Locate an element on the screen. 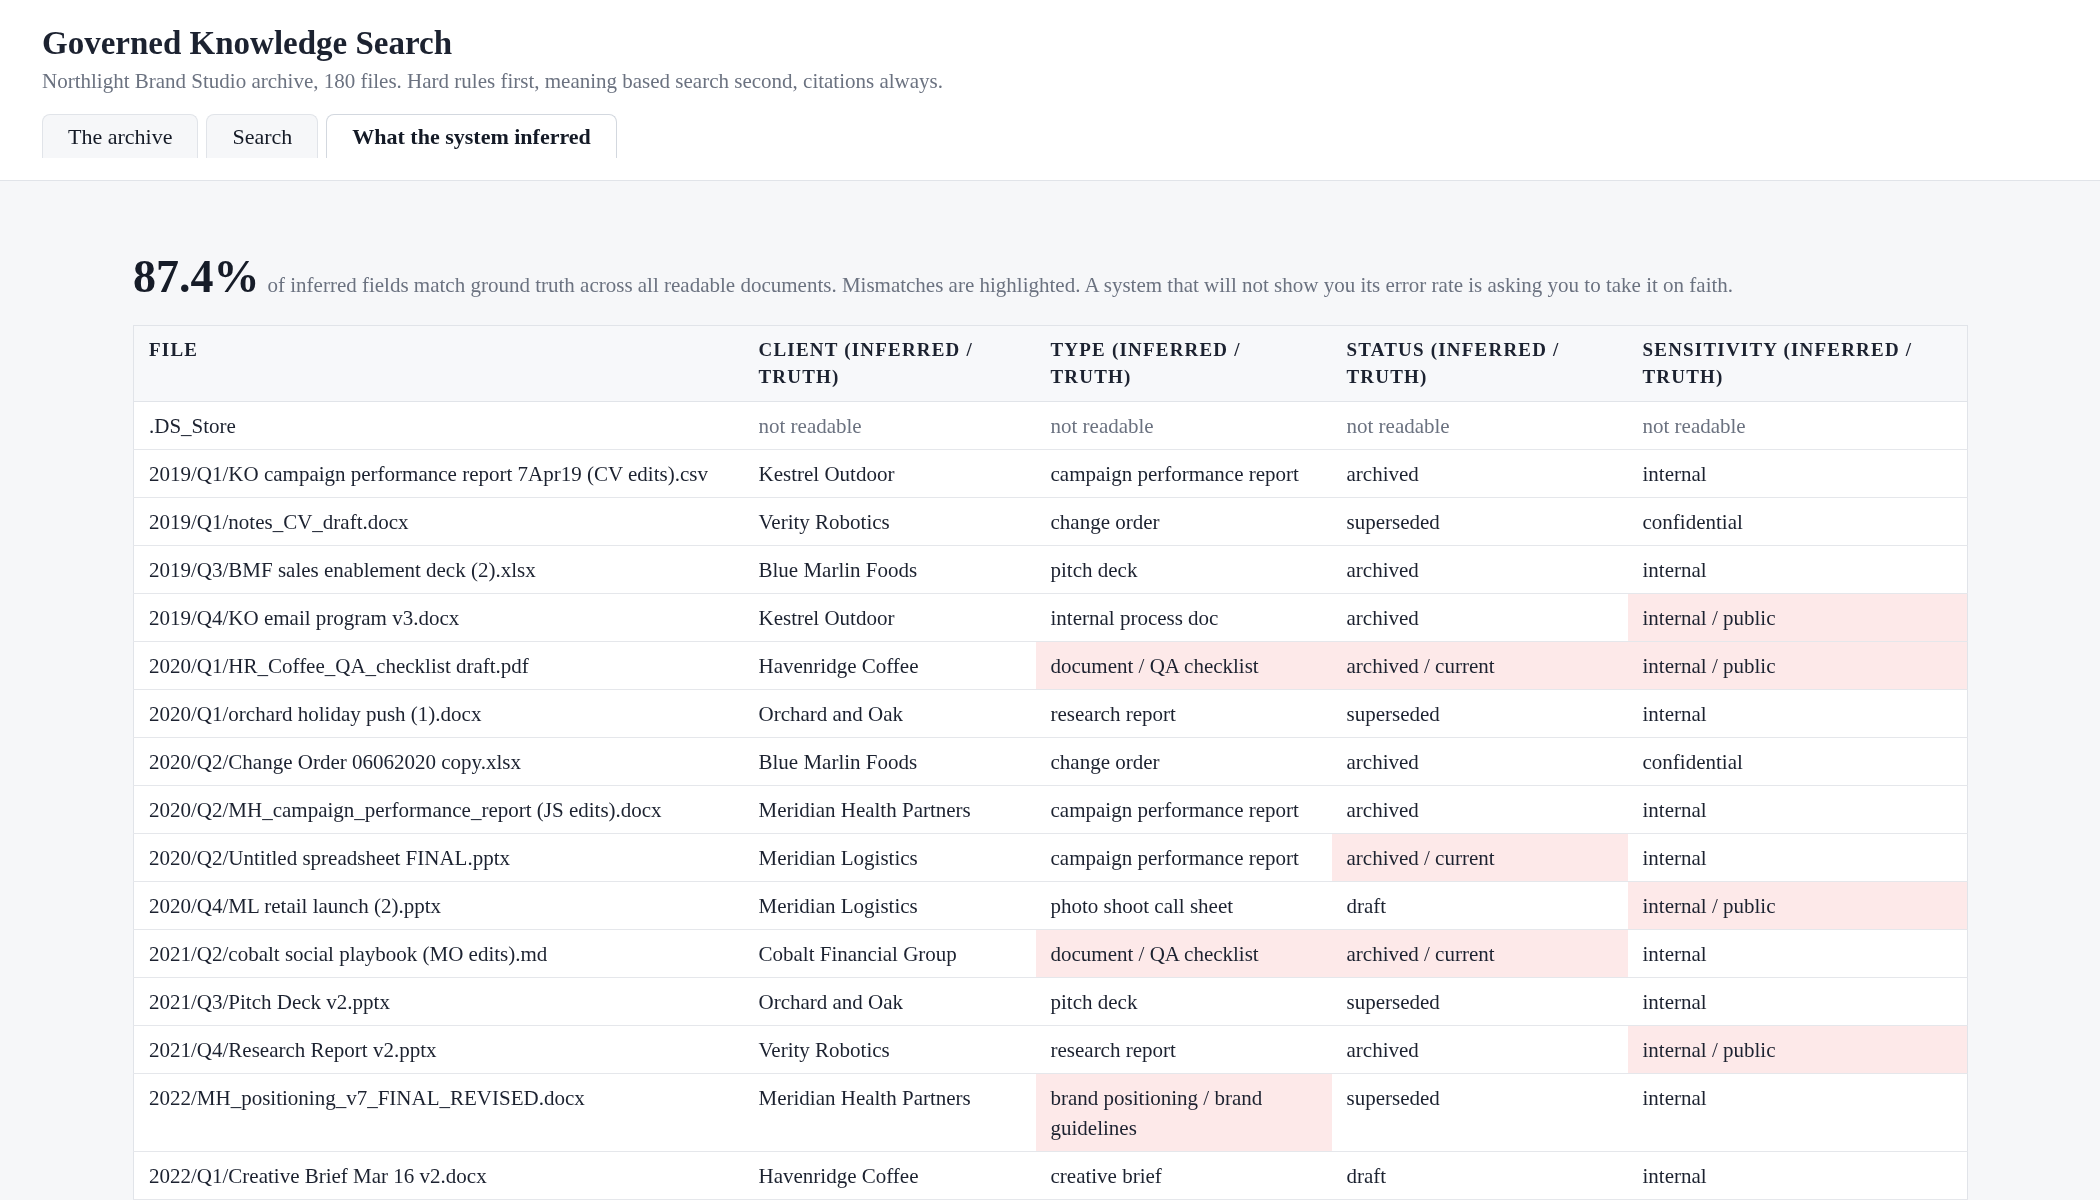 Image resolution: width=2100 pixels, height=1200 pixels. accuracy-description: of inferred fields match ground truth across all readable documents. Mismatches are highlighted. A system that will not show you its error rate is asking you to take it on faith. is located at coordinates (1000, 285).